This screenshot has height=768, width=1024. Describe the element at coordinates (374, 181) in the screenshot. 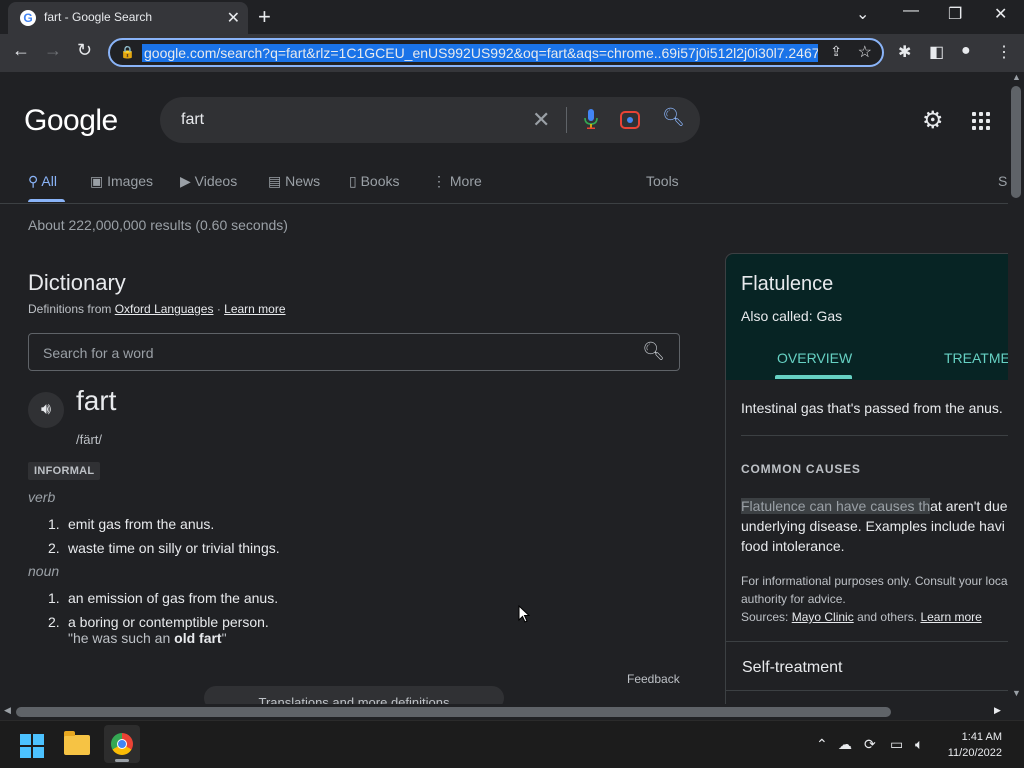

I see `tab-books: ▯ Books` at that location.